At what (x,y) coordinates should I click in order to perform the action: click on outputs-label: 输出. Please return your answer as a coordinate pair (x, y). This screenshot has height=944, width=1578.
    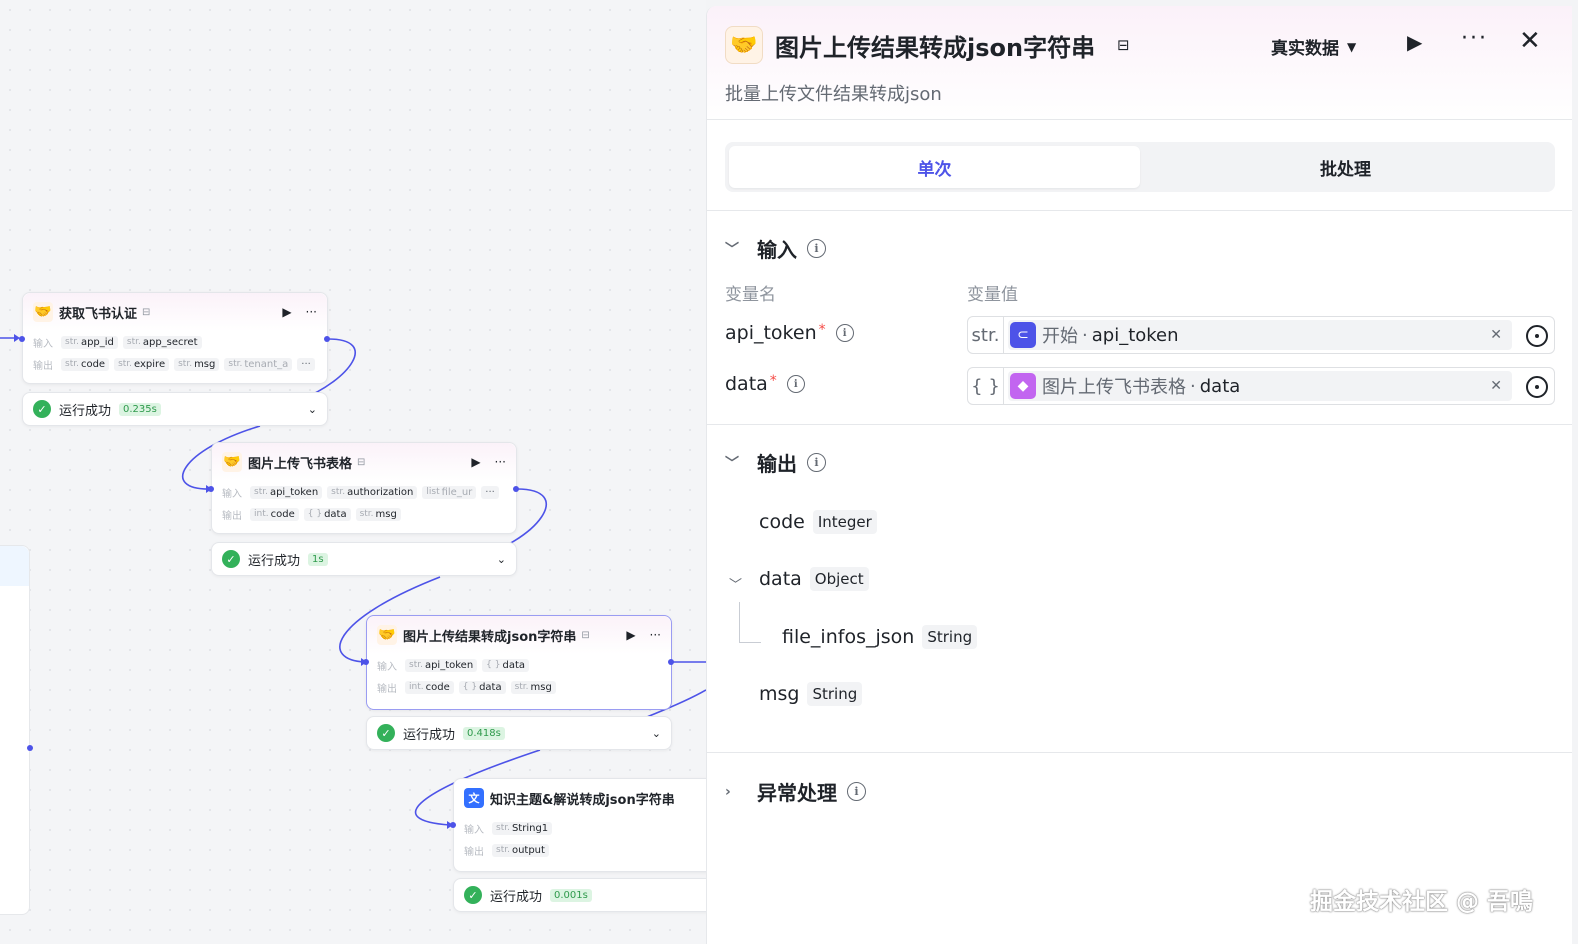
    Looking at the image, I should click on (43, 366).